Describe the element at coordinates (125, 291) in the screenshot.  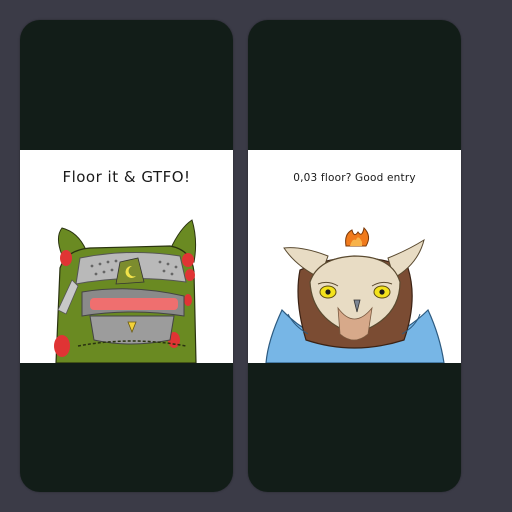
I see `armored-owl-illustration` at that location.